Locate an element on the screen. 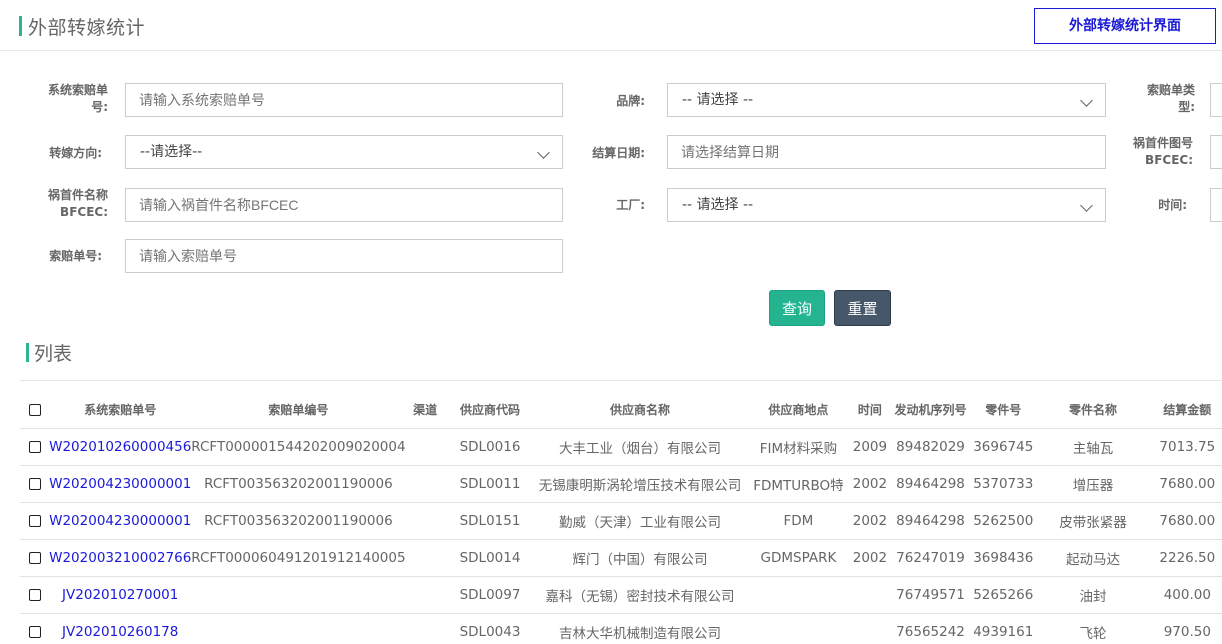  factory-select: -- 请选择 -- is located at coordinates (886, 205).